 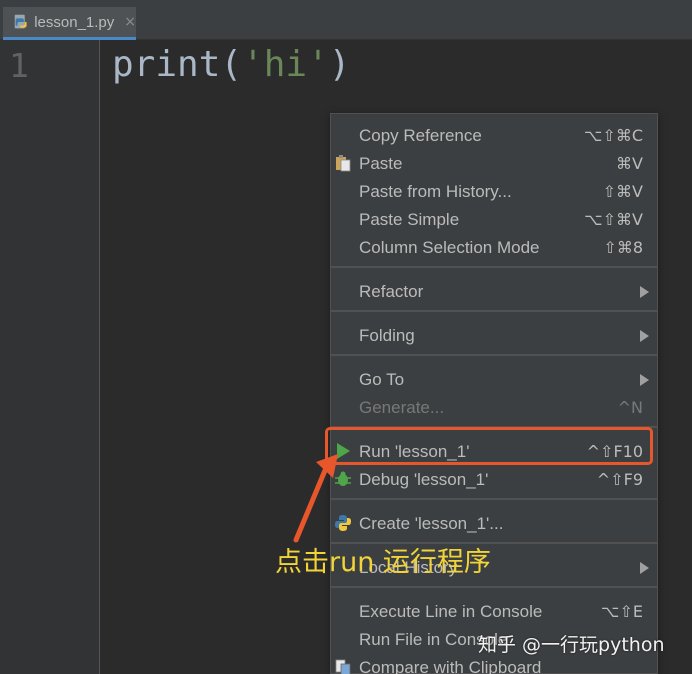 I want to click on annotation-text: 点击run 运行程序, so click(x=383, y=562).